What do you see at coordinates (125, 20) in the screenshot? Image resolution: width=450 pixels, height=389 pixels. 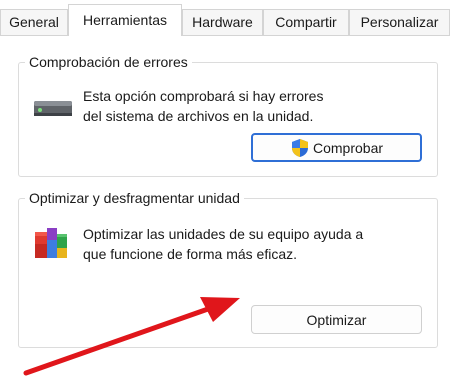 I see `tab-herramientas: Herramientas` at bounding box center [125, 20].